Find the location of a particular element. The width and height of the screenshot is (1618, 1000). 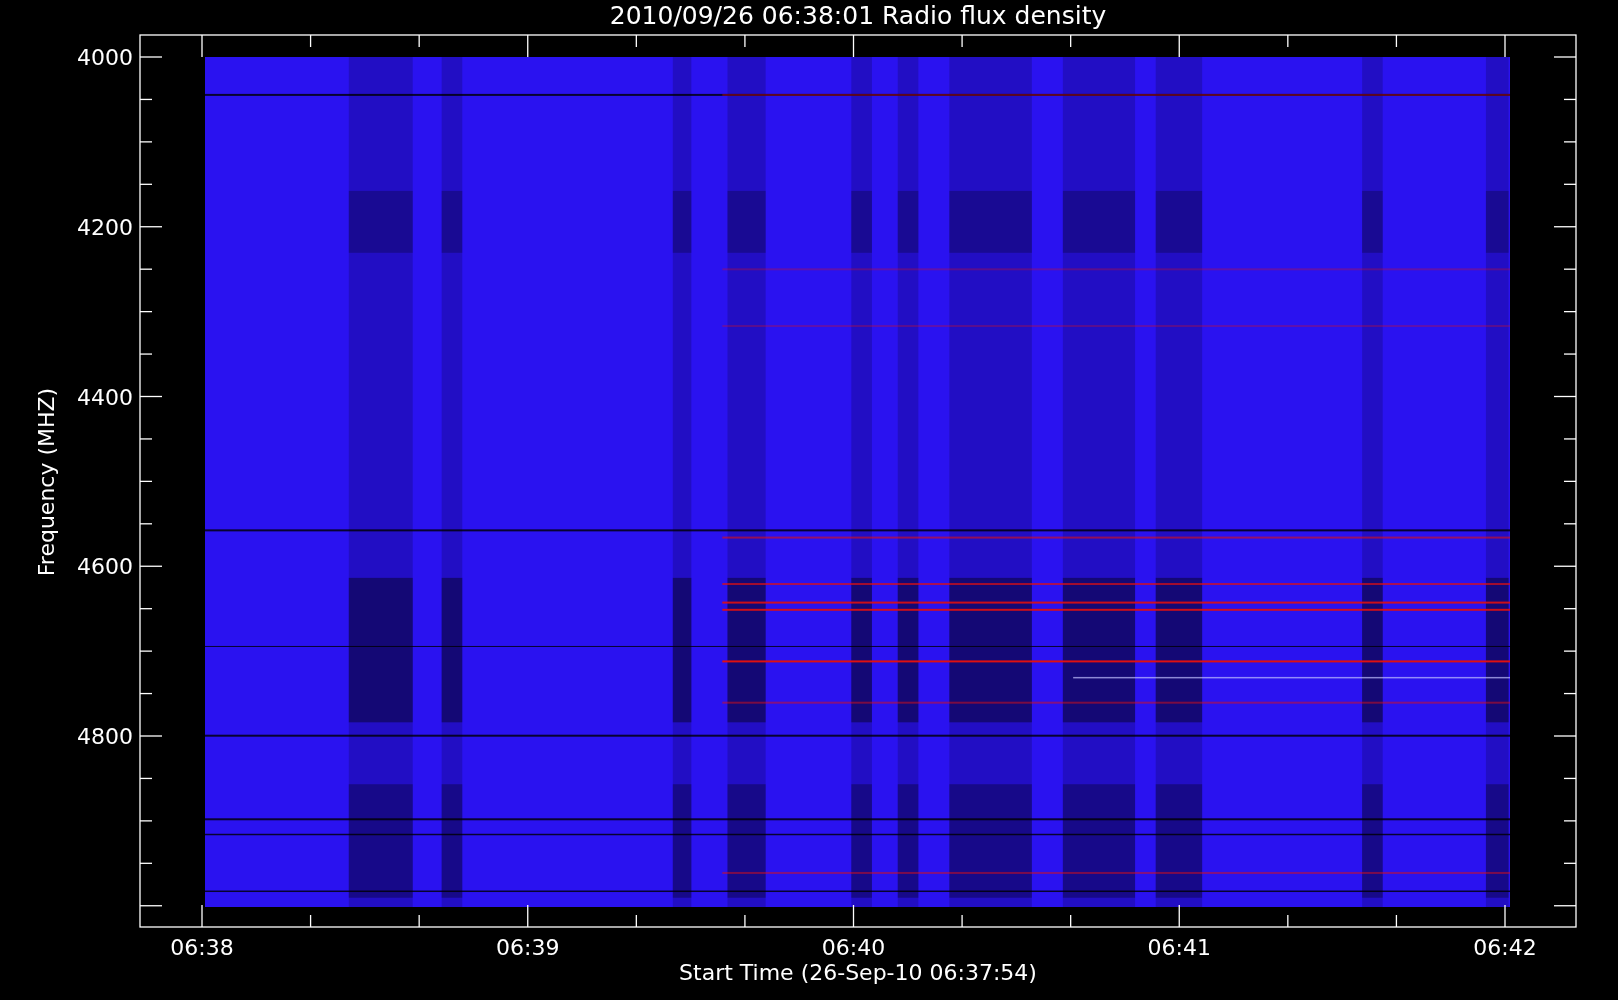

tick-label: 4800 is located at coordinates (105, 736).